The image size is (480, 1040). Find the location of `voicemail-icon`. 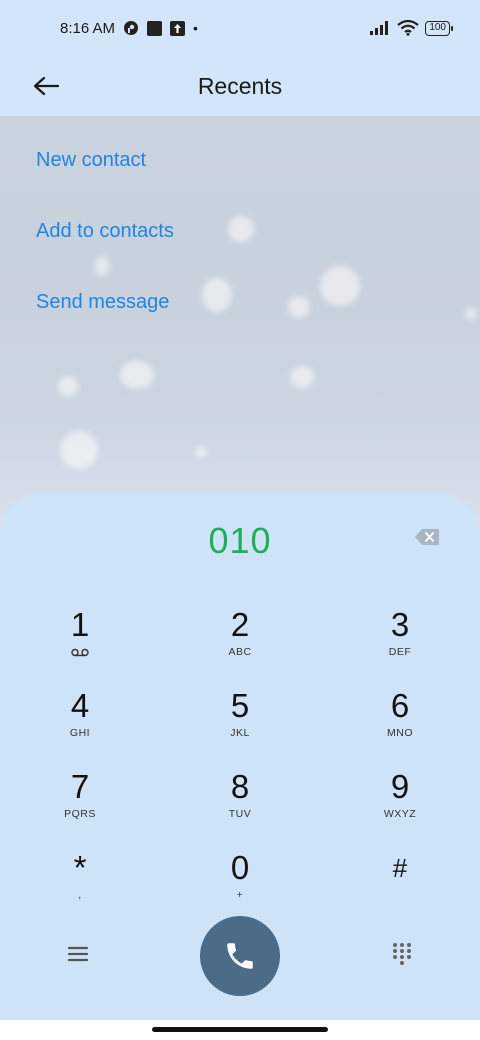

voicemail-icon is located at coordinates (80, 652).